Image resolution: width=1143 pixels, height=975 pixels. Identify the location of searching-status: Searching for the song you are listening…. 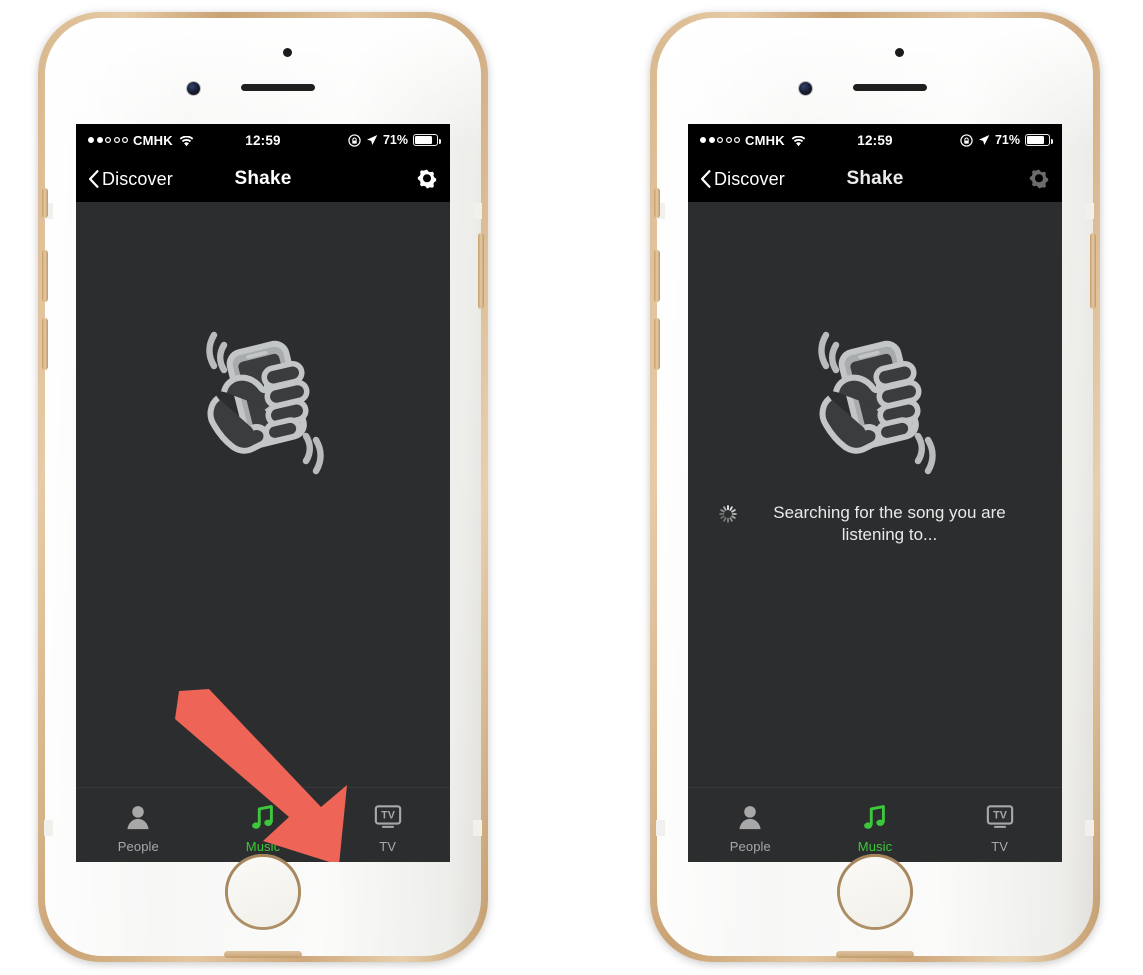
(875, 524).